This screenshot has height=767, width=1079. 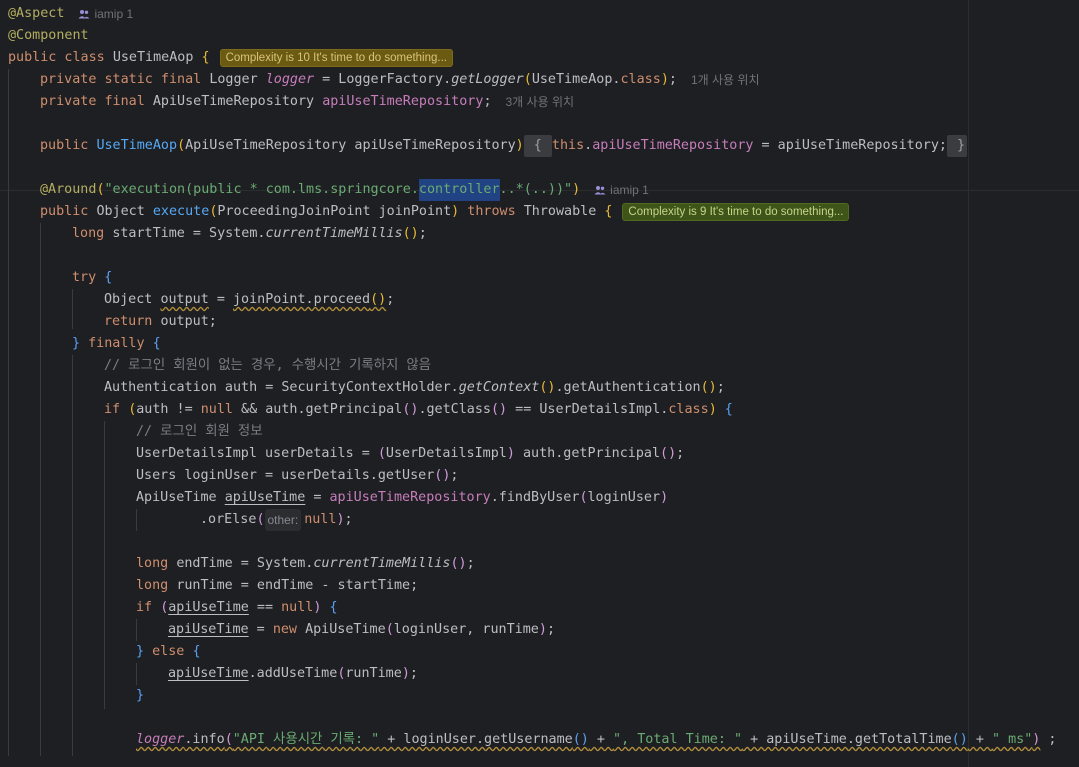 I want to click on code-token: runTime = endTime - startTime;, so click(x=297, y=585).